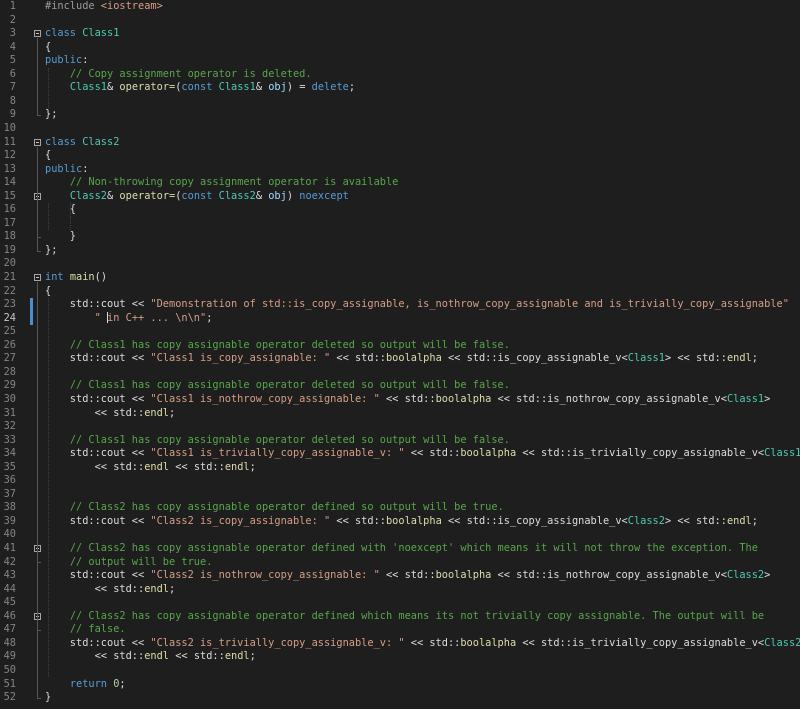 The height and width of the screenshot is (709, 800). What do you see at coordinates (400, 48) in the screenshot?
I see `code-line: 4{` at bounding box center [400, 48].